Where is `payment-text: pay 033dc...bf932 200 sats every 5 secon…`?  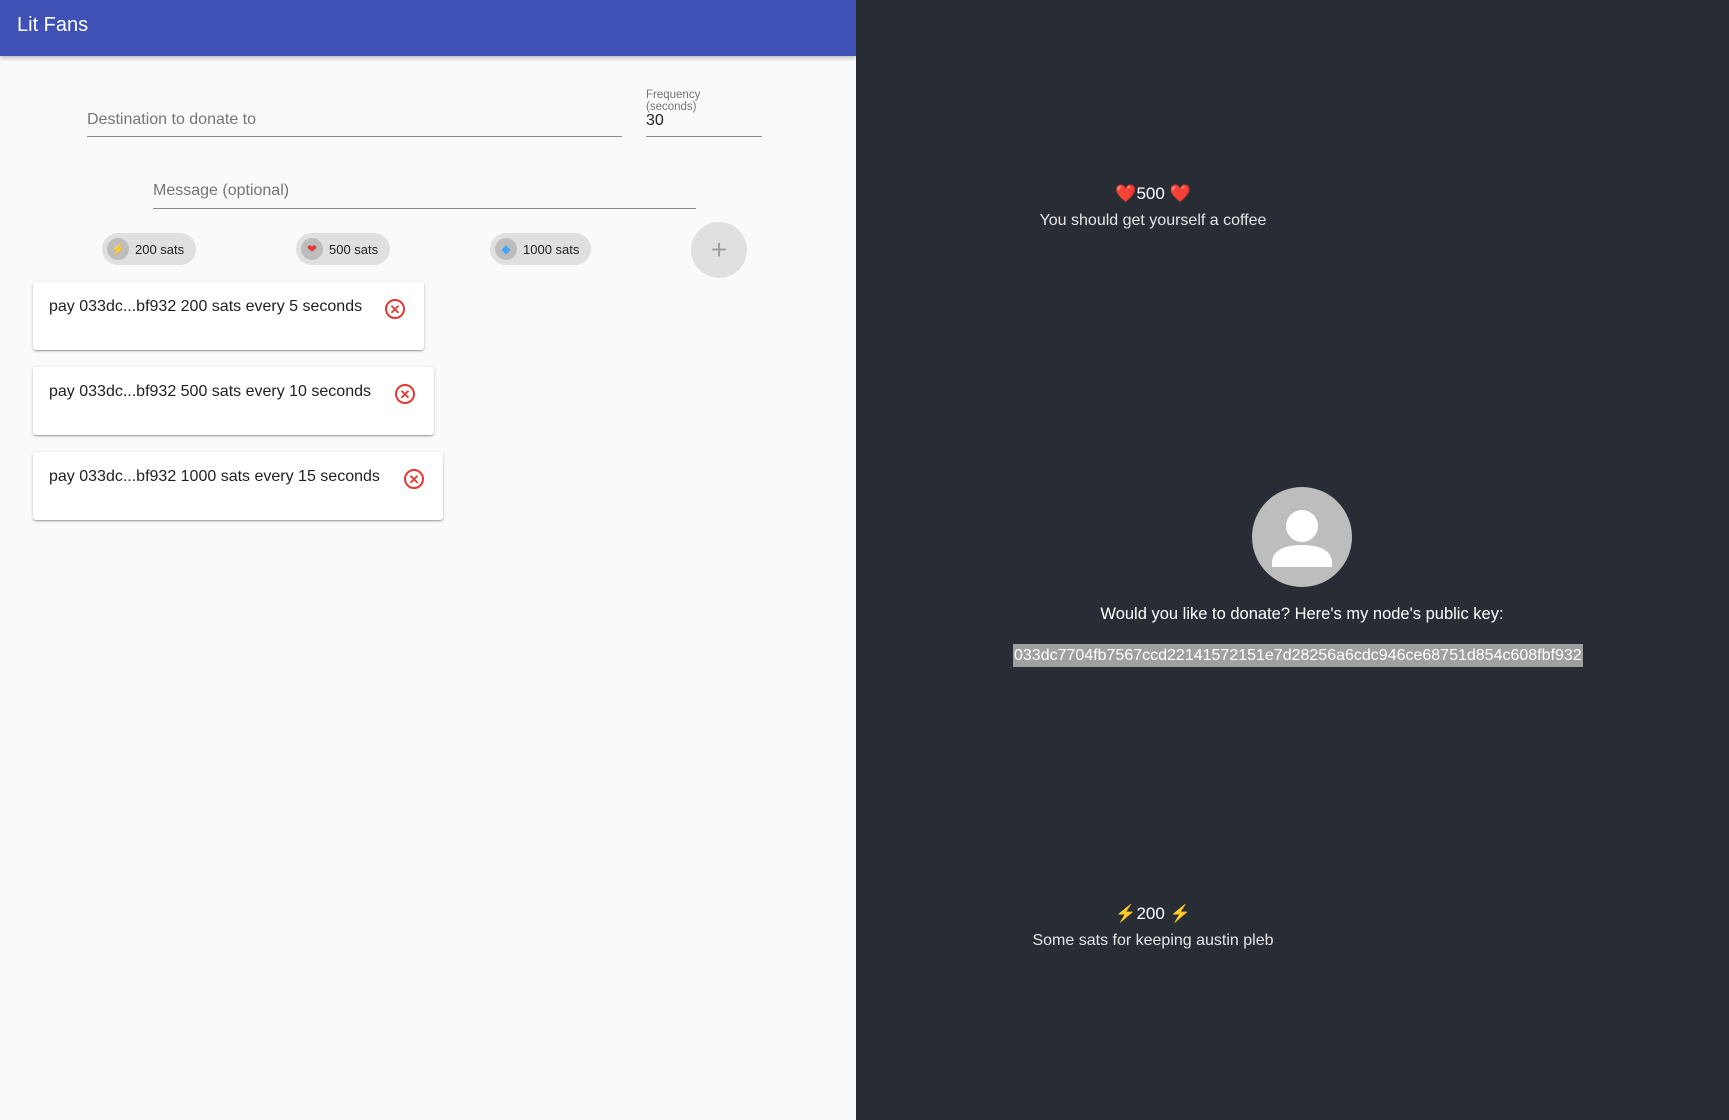
payment-text: pay 033dc...bf932 200 sats every 5 secon… is located at coordinates (206, 306).